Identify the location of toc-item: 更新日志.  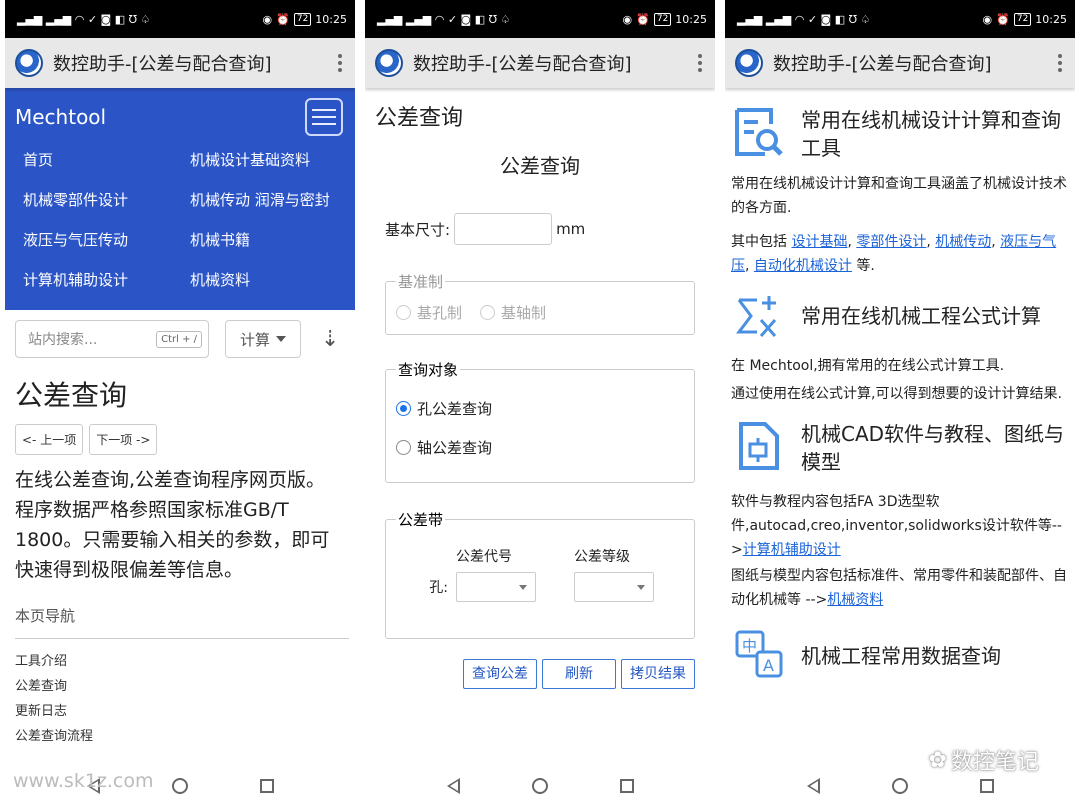
(185, 711).